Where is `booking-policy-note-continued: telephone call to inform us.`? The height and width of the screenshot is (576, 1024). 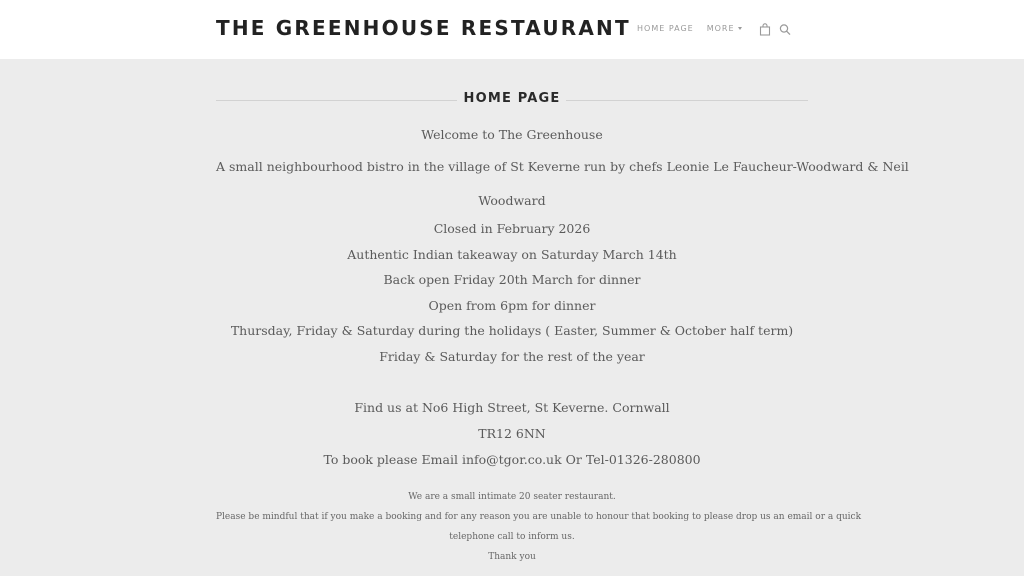 booking-policy-note-continued: telephone call to inform us. is located at coordinates (512, 537).